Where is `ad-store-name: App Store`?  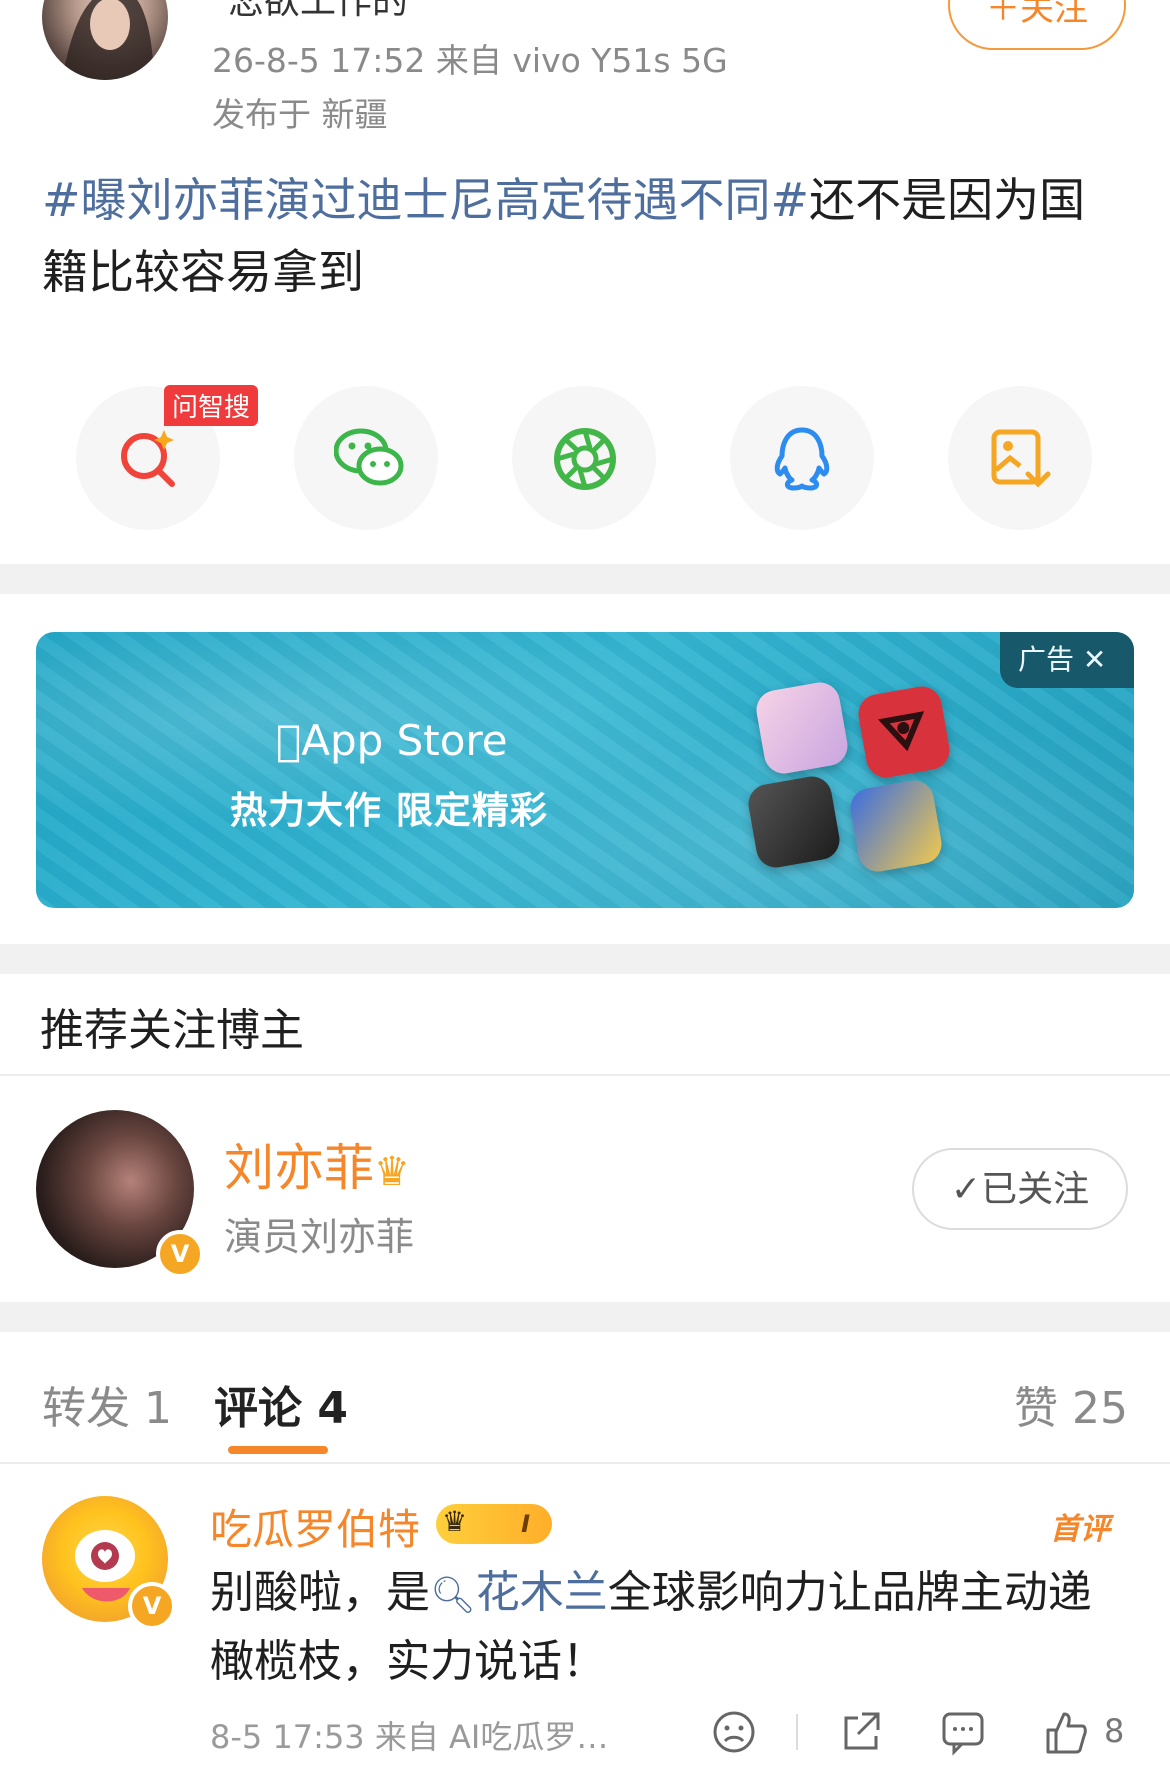
ad-store-name: App Store is located at coordinates (392, 740).